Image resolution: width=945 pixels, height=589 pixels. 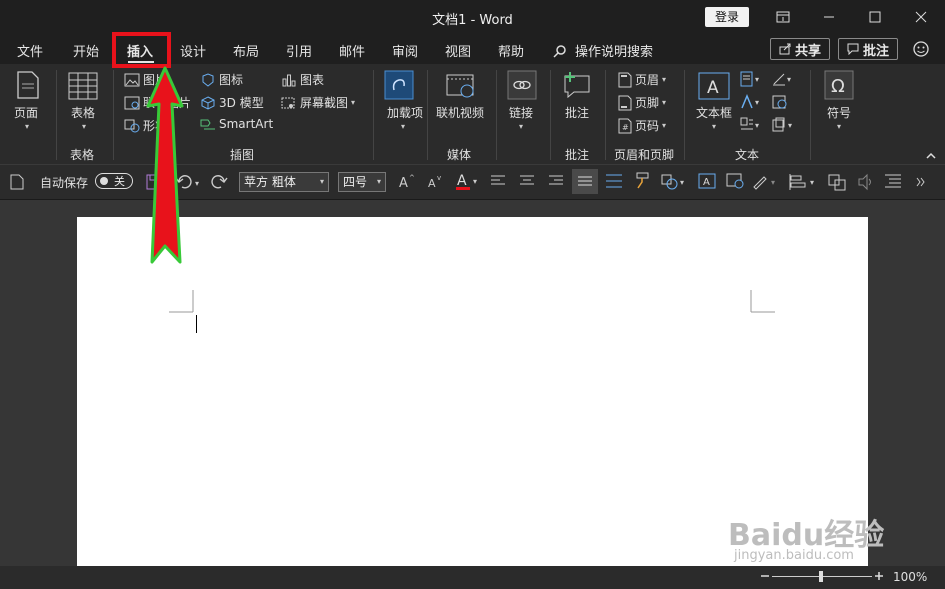 What do you see at coordinates (299, 50) in the screenshot?
I see `tab-references: 引用` at bounding box center [299, 50].